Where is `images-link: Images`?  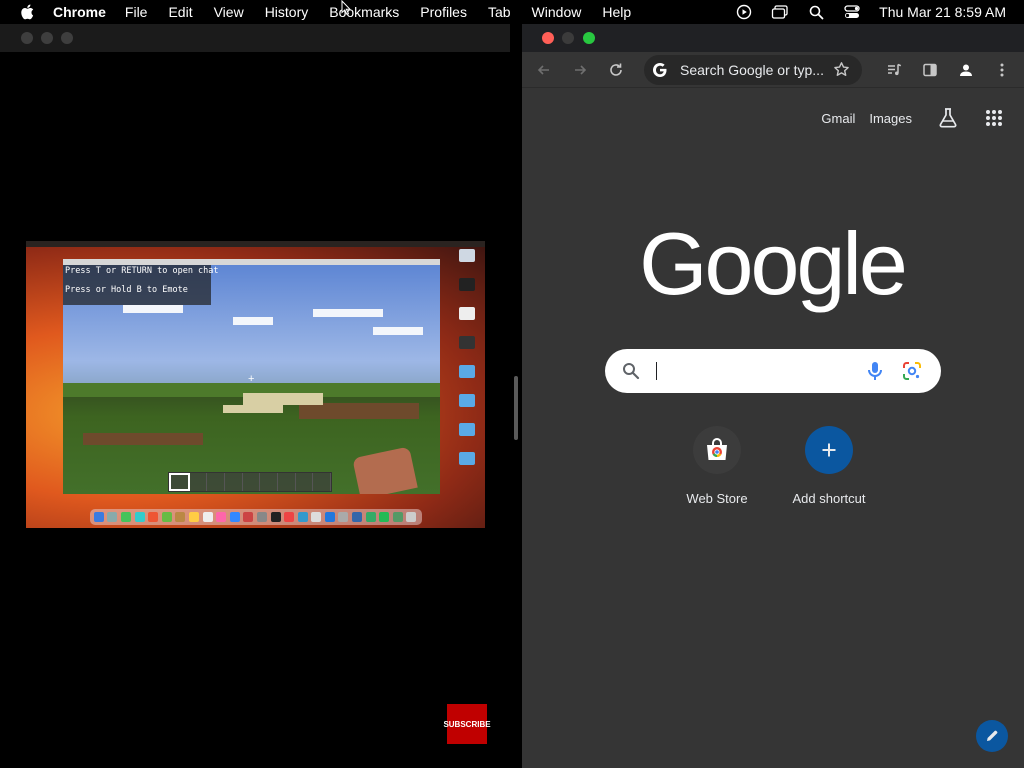
images-link: Images is located at coordinates (890, 118).